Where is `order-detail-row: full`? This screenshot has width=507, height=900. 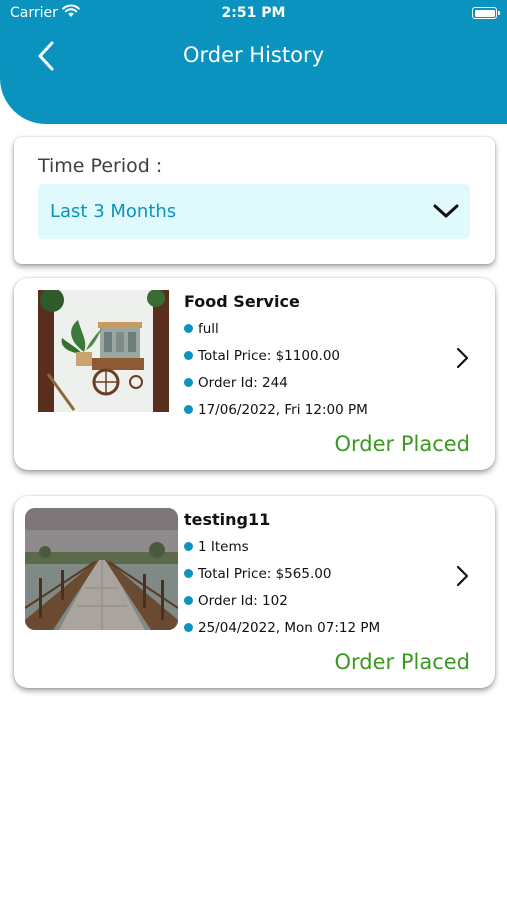 order-detail-row: full is located at coordinates (201, 329).